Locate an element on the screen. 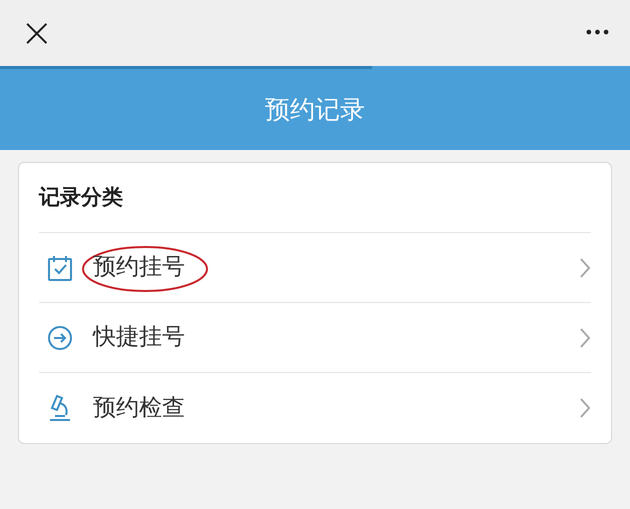 The height and width of the screenshot is (509, 630). page-title: 预约记录 is located at coordinates (315, 110).